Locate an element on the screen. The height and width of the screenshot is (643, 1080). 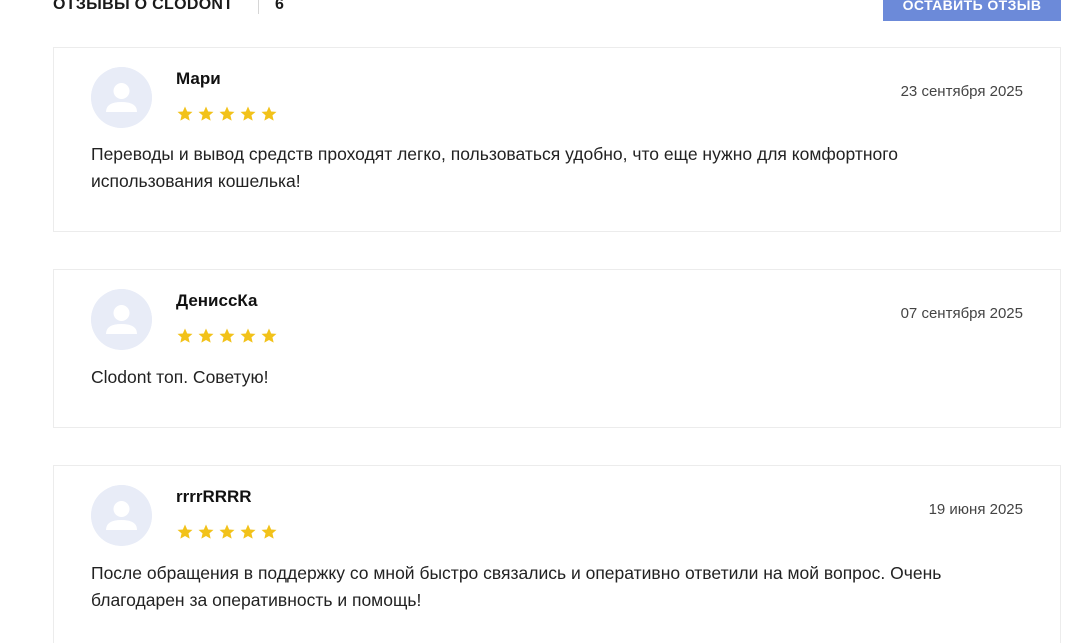
review-date: 19 июня 2025 is located at coordinates (975, 509).